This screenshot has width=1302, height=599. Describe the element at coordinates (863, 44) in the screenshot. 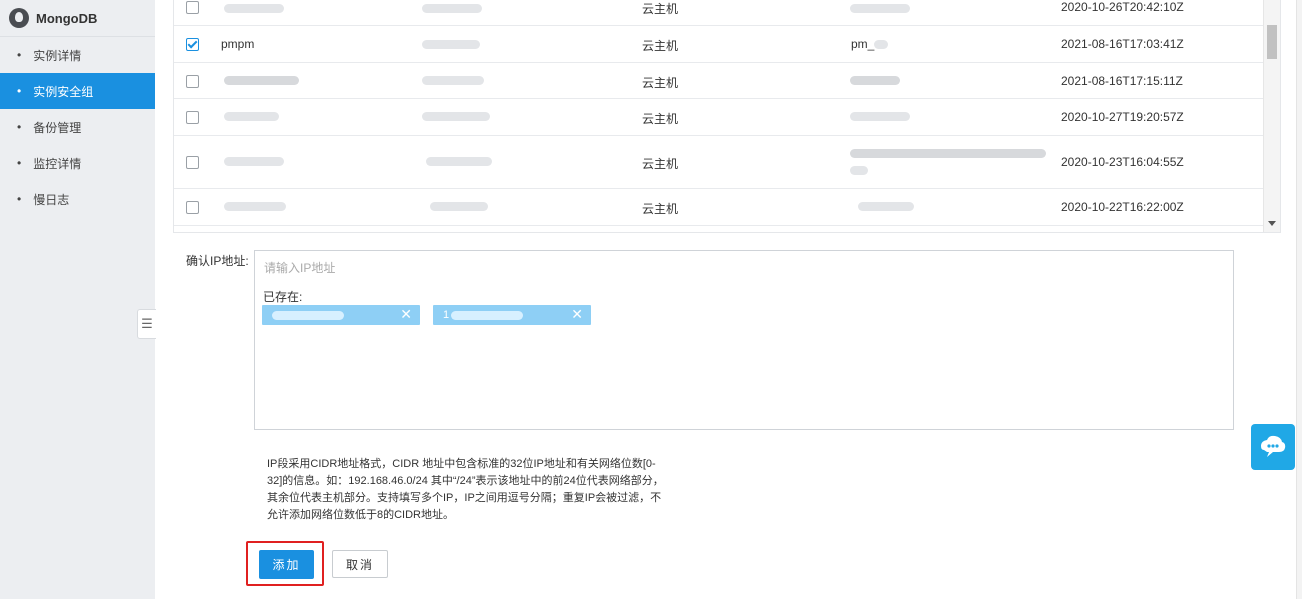

I see `private-ip: pm_` at that location.